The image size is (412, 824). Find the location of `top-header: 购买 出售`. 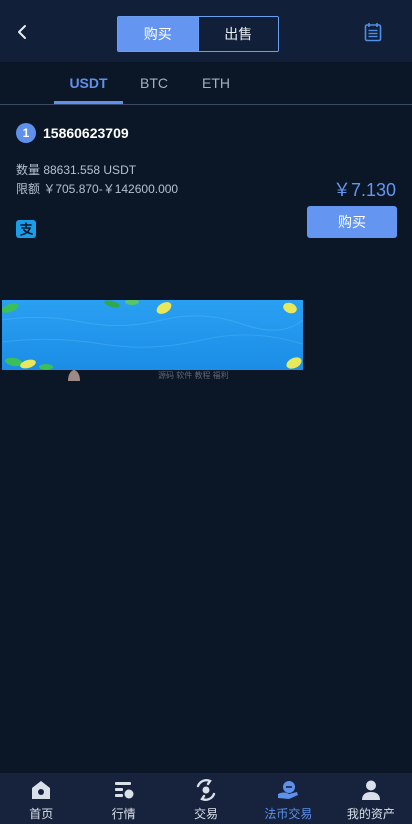

top-header: 购买 出售 is located at coordinates (206, 31).